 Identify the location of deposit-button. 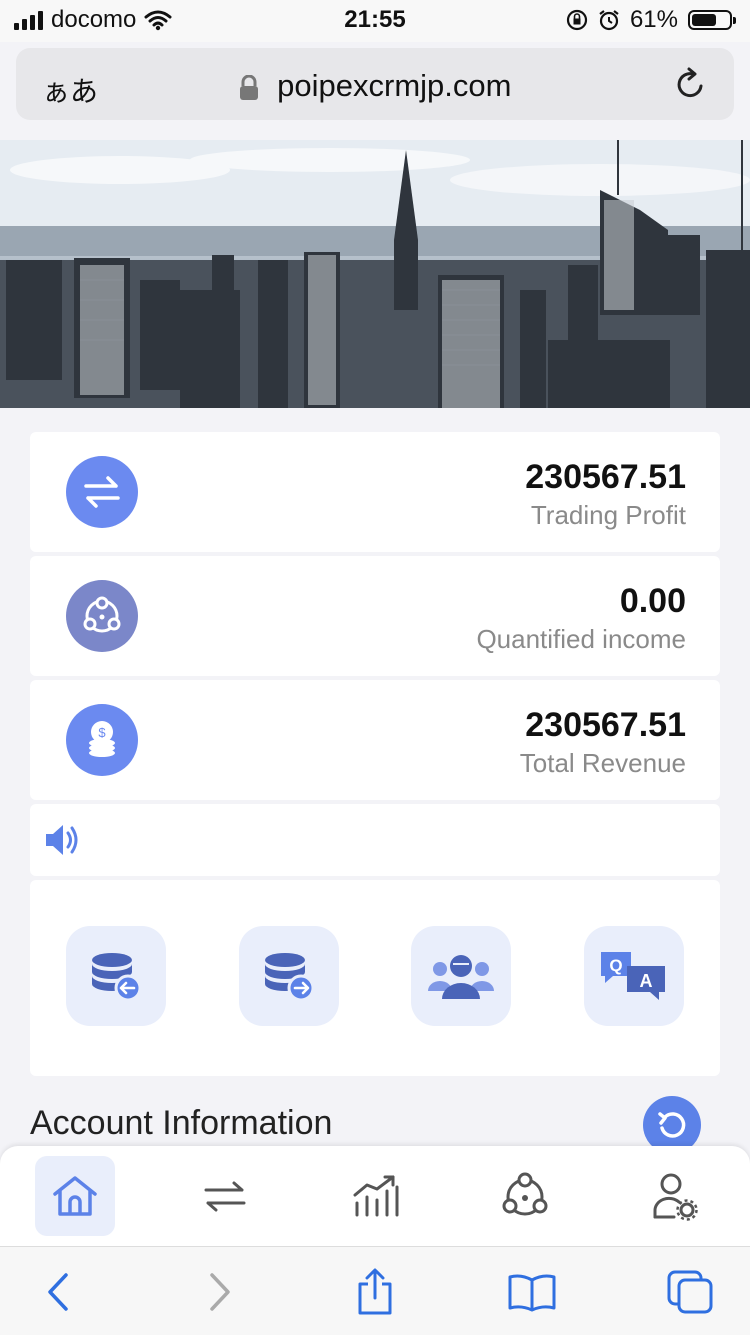
(116, 976).